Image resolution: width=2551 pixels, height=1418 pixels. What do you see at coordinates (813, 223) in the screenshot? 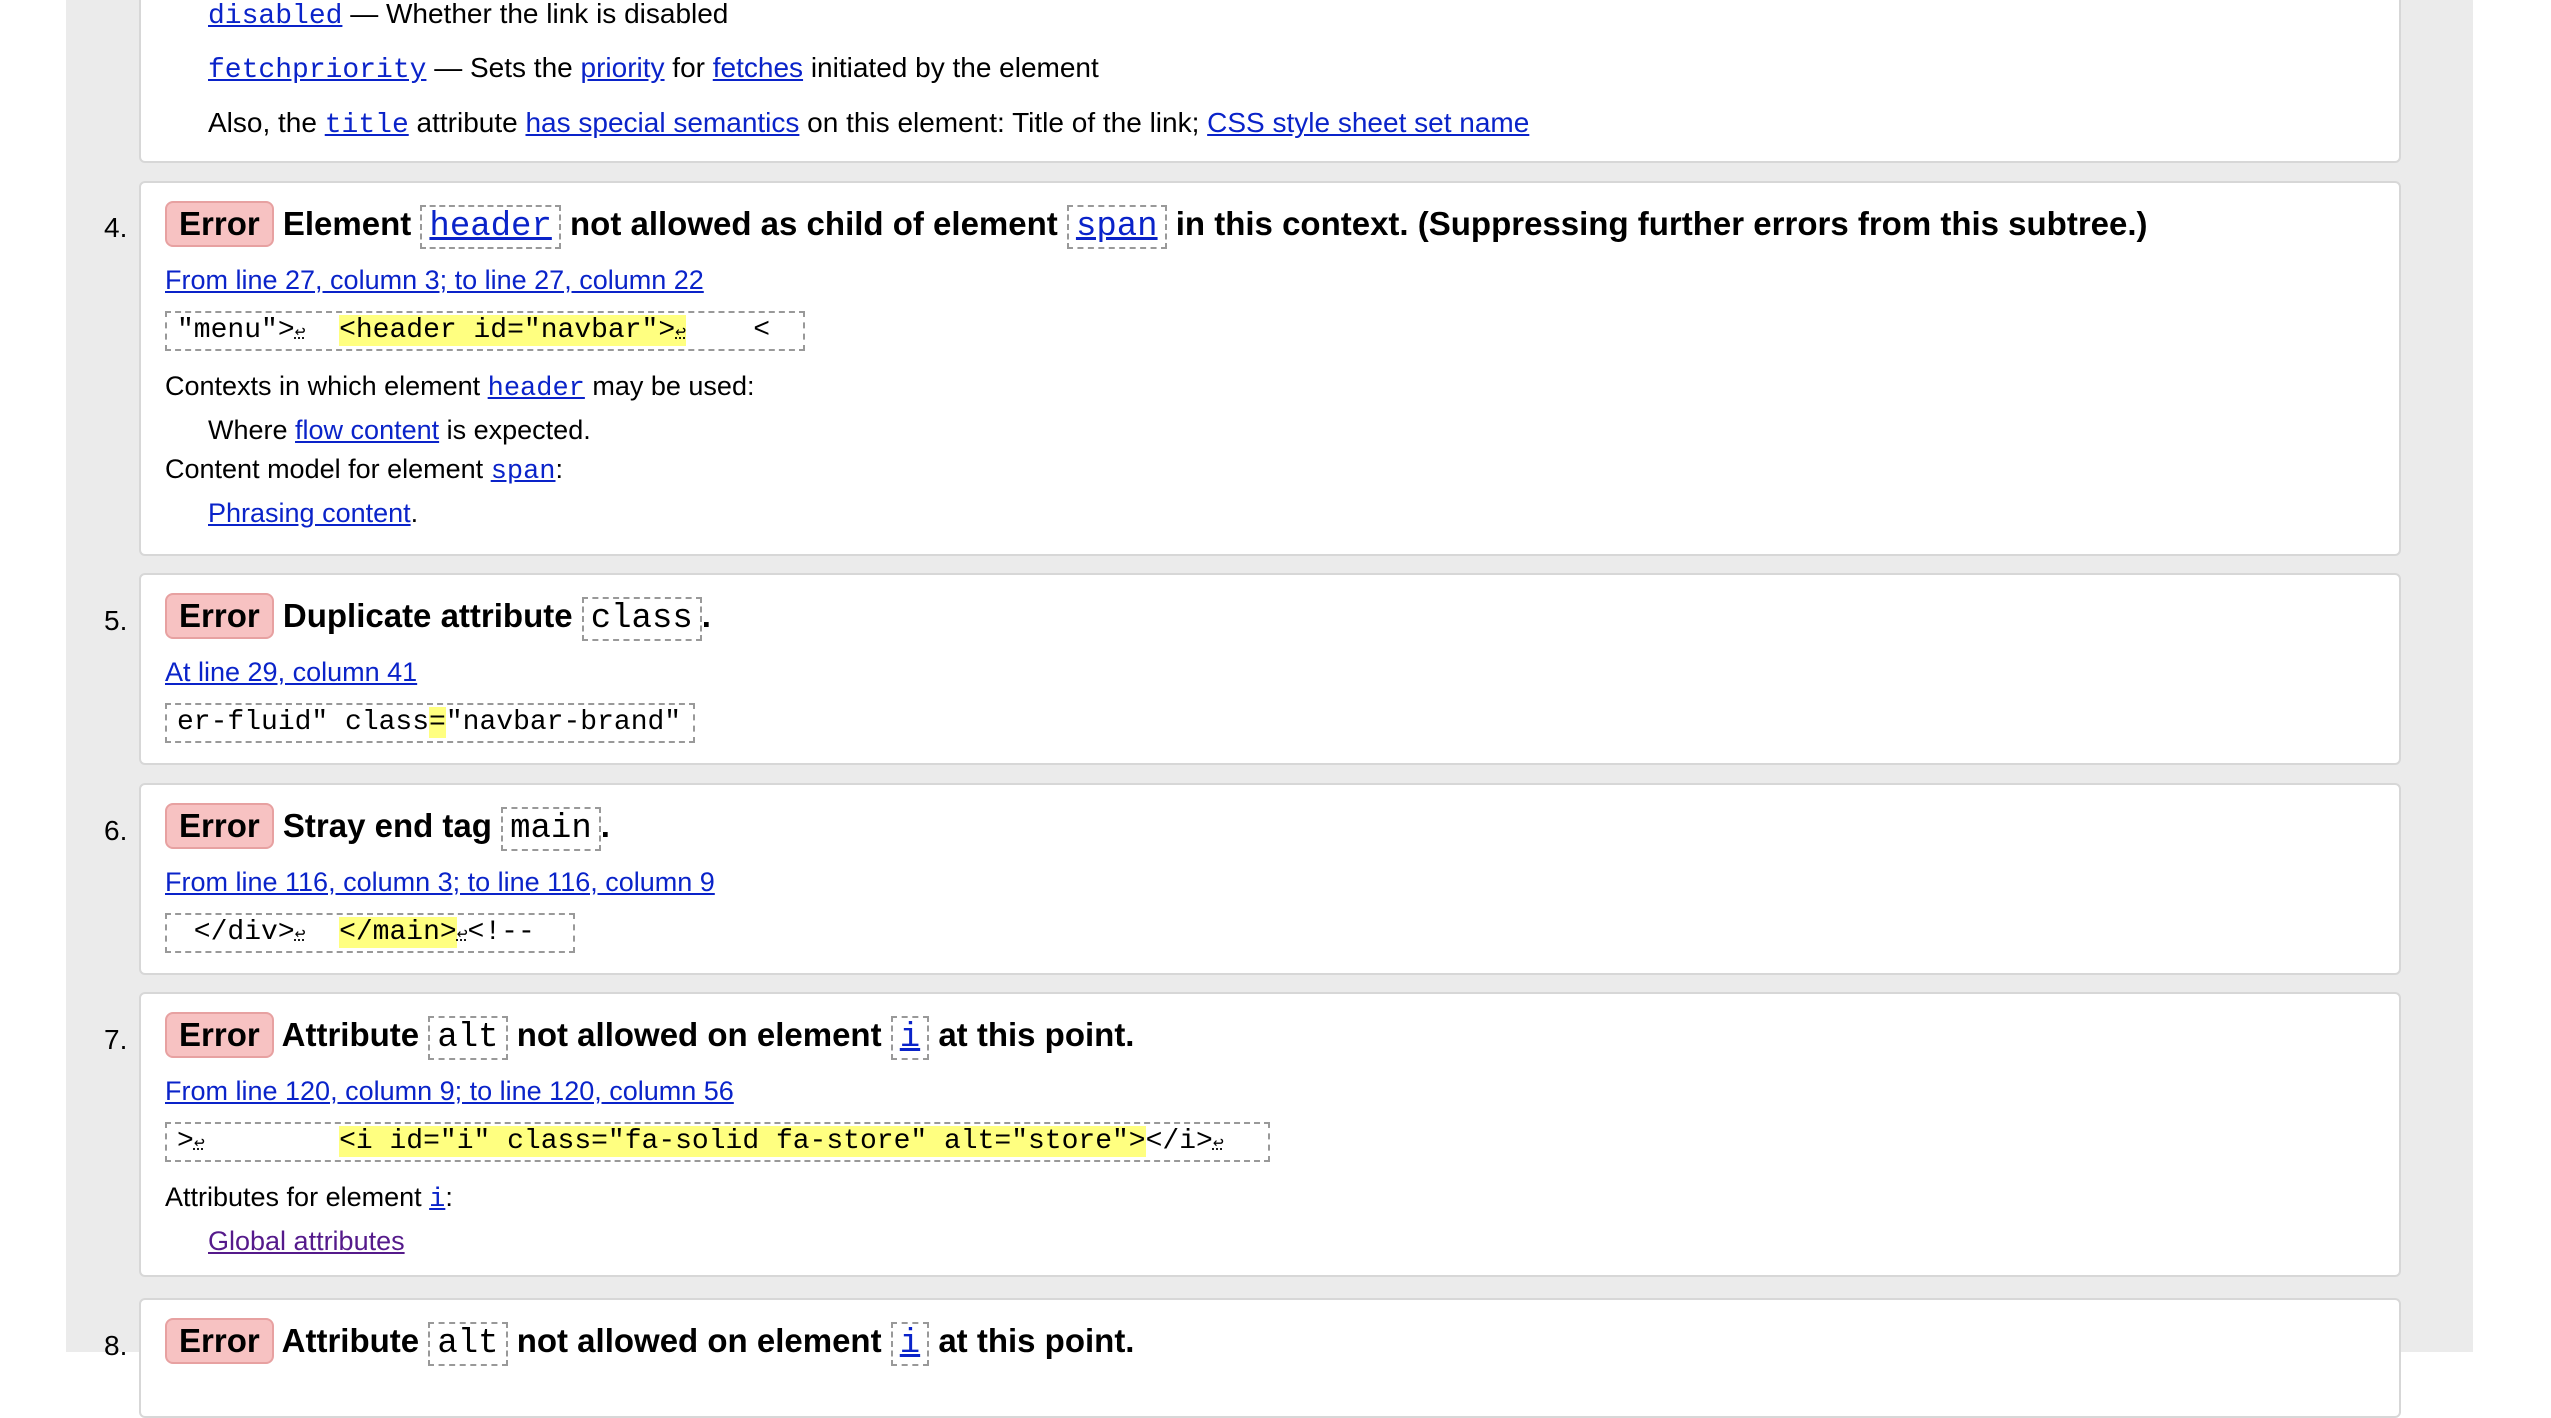
I see `title-text: not allowed as child of element` at bounding box center [813, 223].